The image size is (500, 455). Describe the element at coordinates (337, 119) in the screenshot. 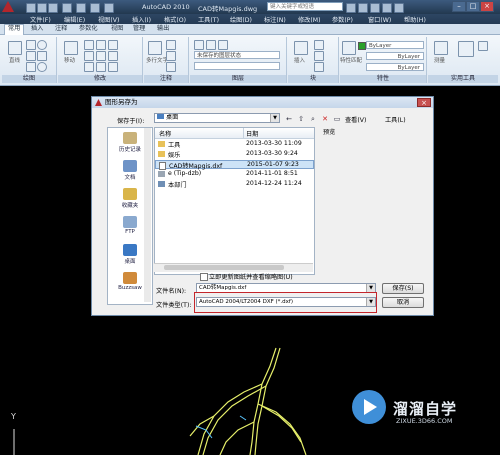

I see `new-folder-icon: ▭` at that location.